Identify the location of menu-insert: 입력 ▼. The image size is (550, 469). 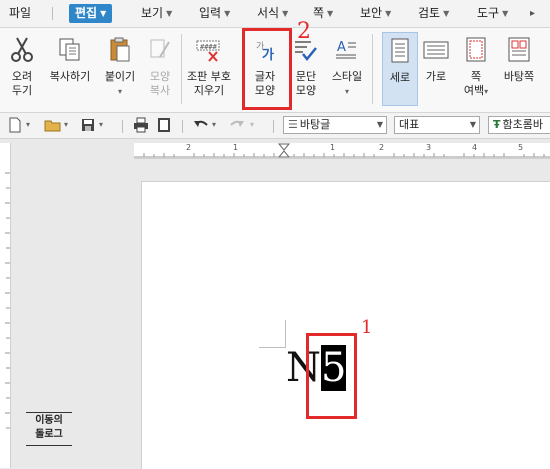
(214, 13).